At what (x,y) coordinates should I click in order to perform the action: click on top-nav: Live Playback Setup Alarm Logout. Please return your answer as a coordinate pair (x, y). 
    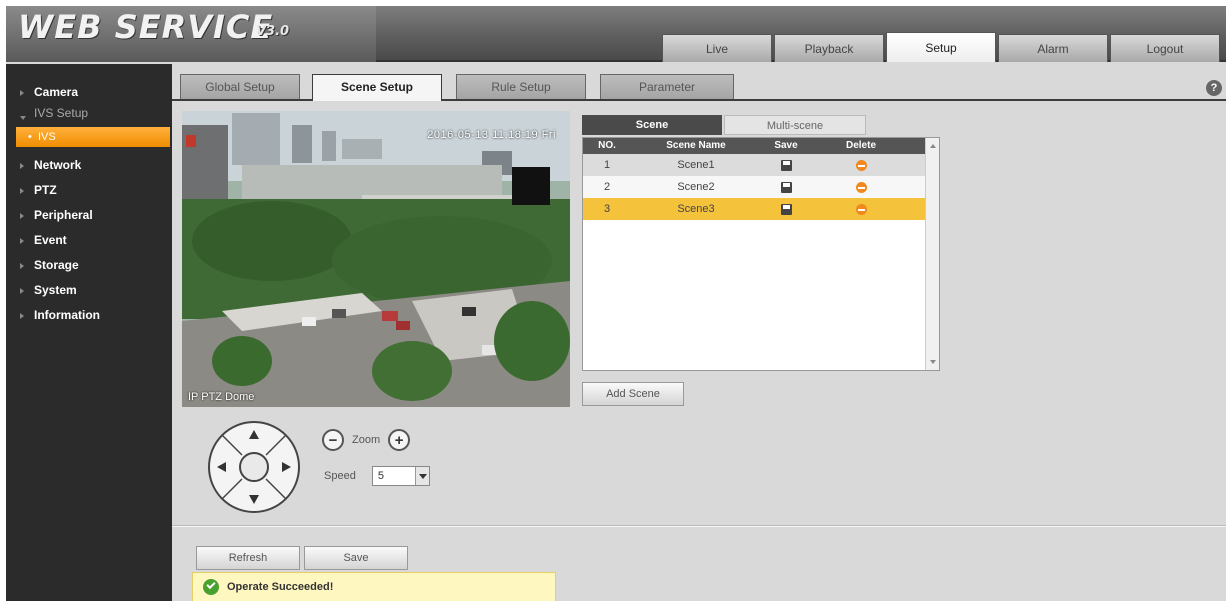
    Looking at the image, I should click on (941, 47).